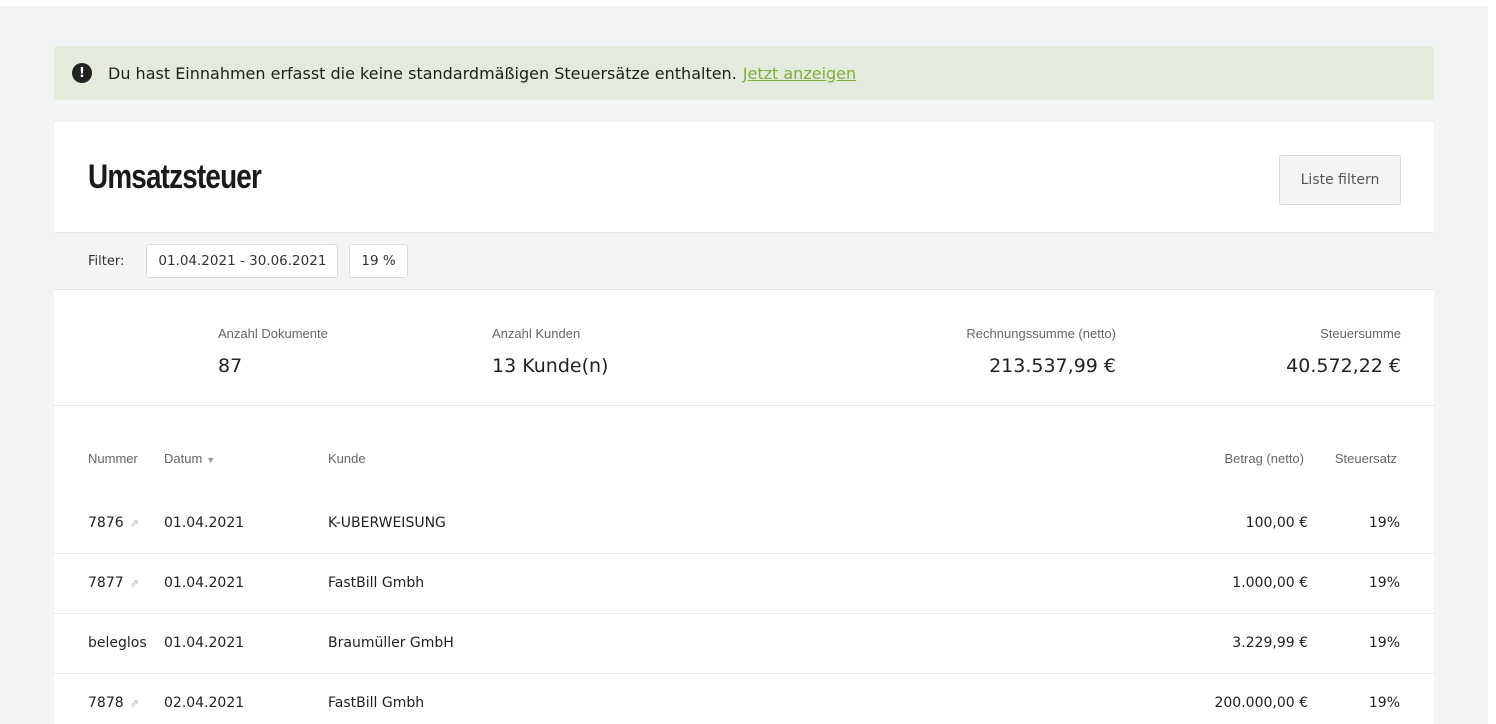  Describe the element at coordinates (82, 73) in the screenshot. I see `exclamation-icon: !` at that location.